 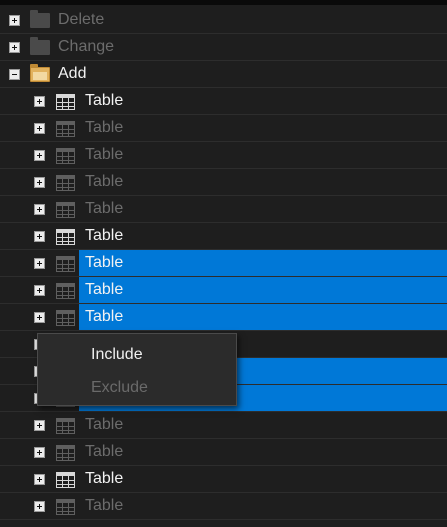 What do you see at coordinates (81, 19) in the screenshot?
I see `folder-label: Delete` at bounding box center [81, 19].